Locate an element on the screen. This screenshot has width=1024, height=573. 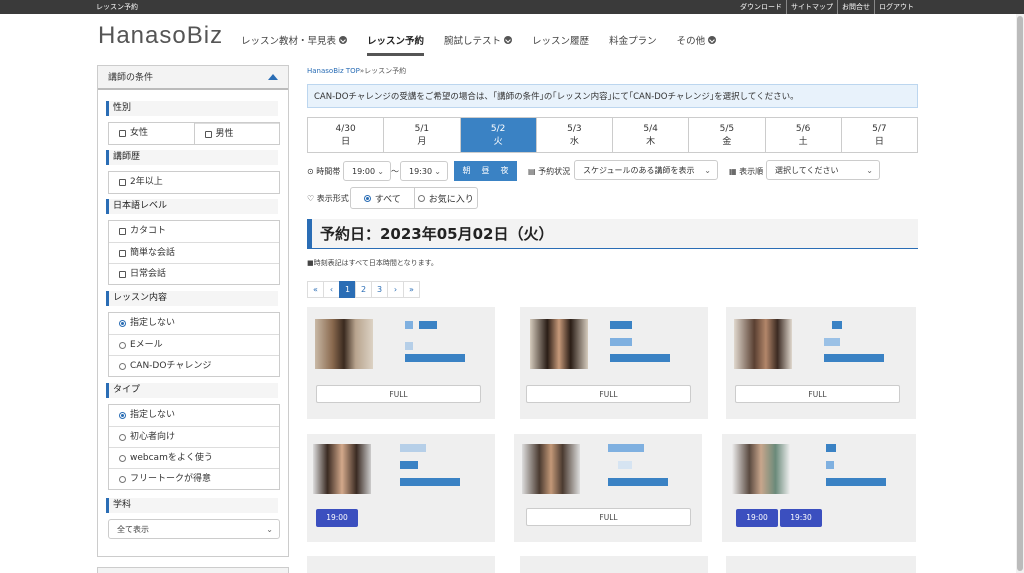
subject-select: 全て表示 ⌄ is located at coordinates (194, 529).